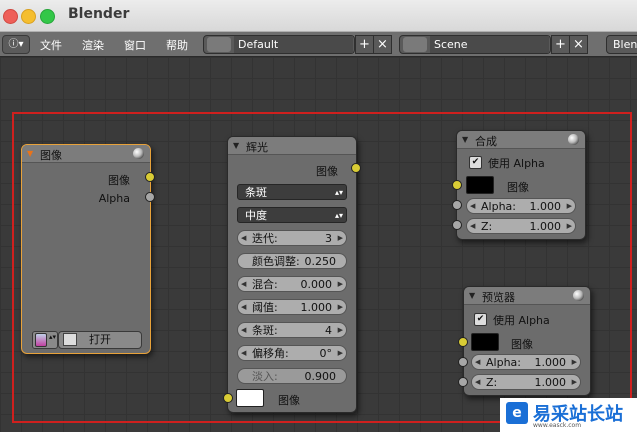 The width and height of the screenshot is (637, 432). Describe the element at coordinates (135, 45) in the screenshot. I see `menu-window: 窗口` at that location.